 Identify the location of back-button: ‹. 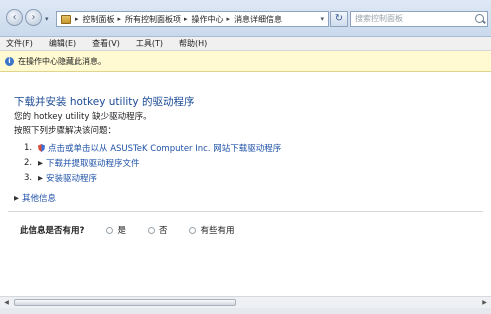
(14, 17).